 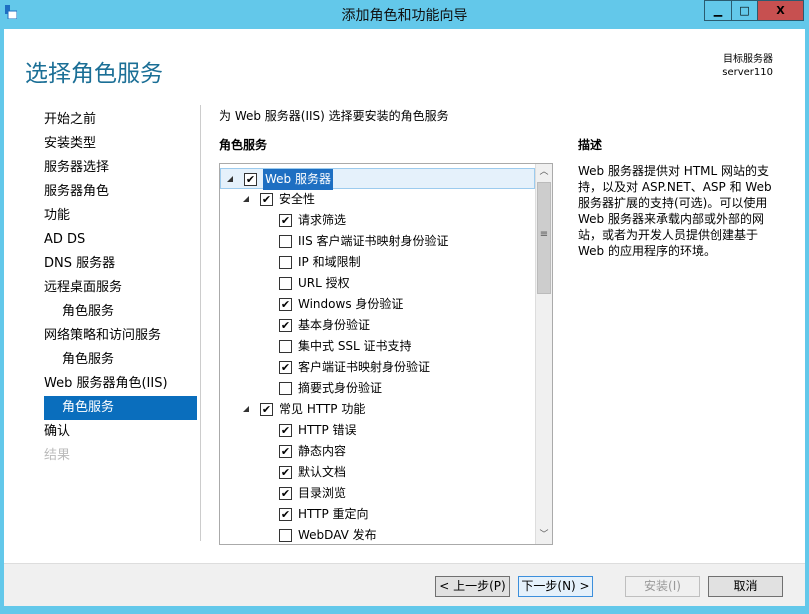 What do you see at coordinates (120, 120) in the screenshot?
I see `nav-item: 开始之前` at bounding box center [120, 120].